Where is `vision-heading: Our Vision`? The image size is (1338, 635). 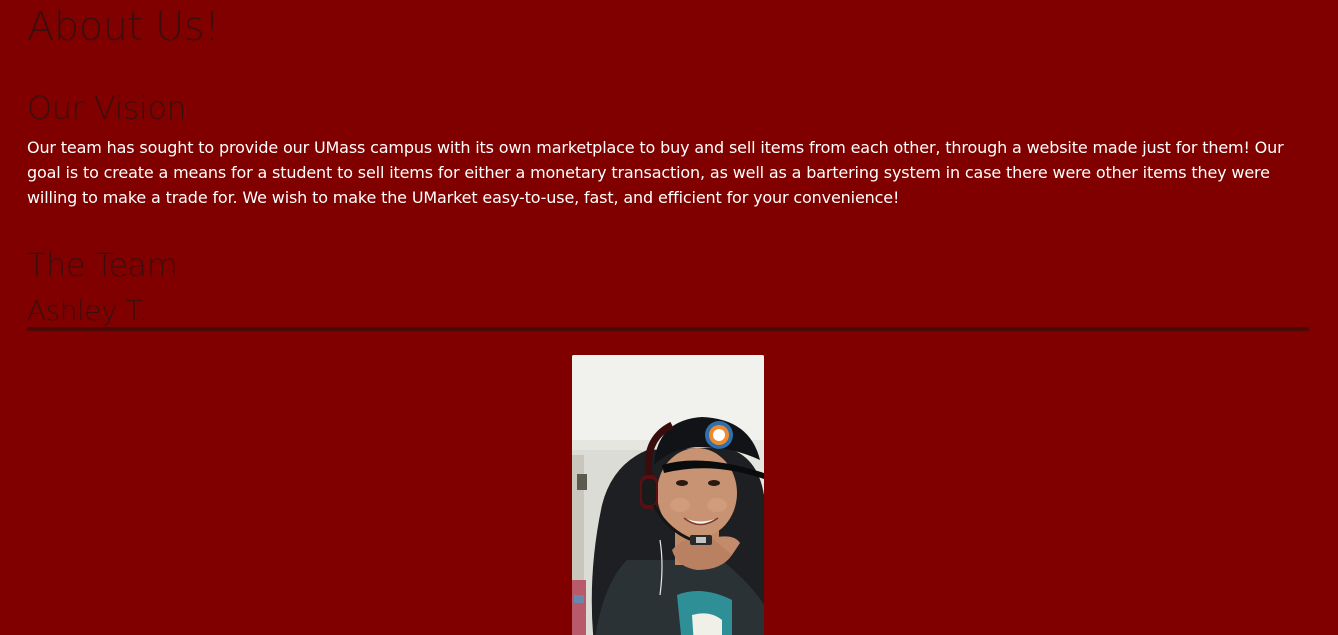
vision-heading: Our Vision is located at coordinates (107, 108).